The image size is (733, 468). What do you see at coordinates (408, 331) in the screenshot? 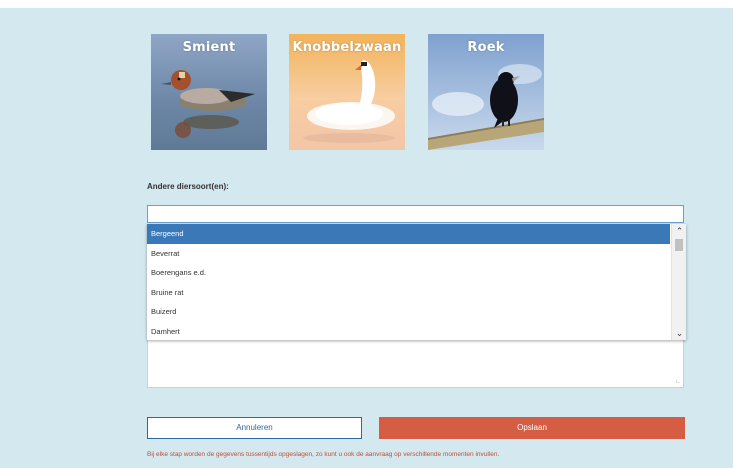
I see `dropdown-option: Damhert` at bounding box center [408, 331].